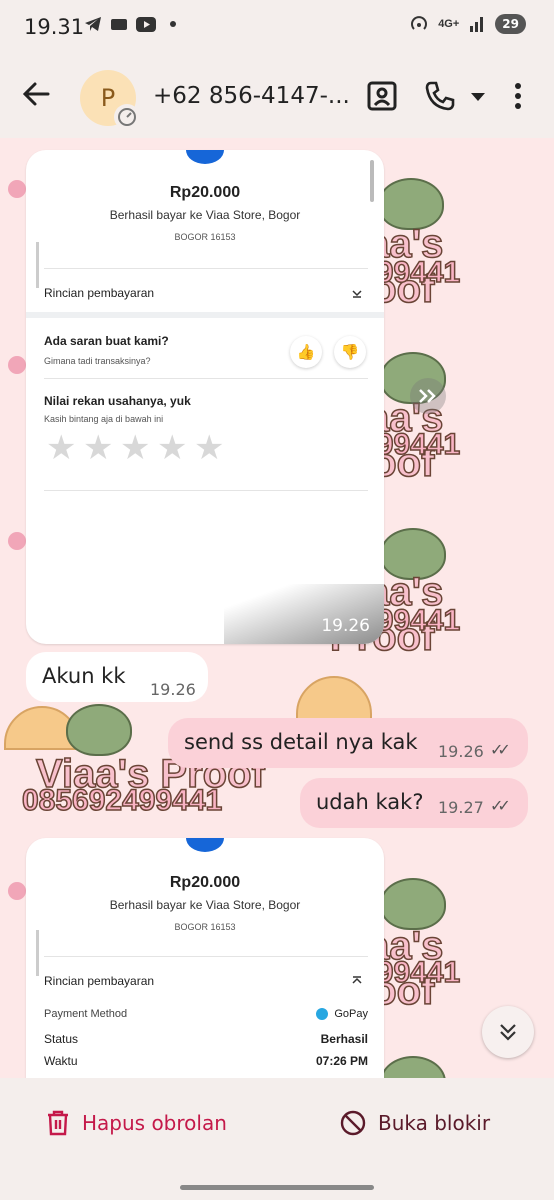  I want to click on thumbs-down-icon: 👎, so click(350, 352).